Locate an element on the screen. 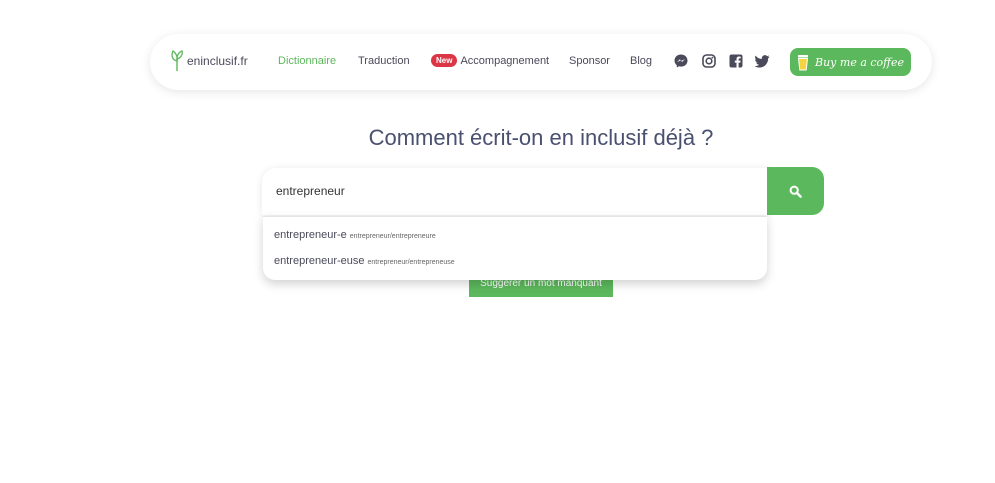  suggestion-word: entrepreneur-euse is located at coordinates (319, 261).